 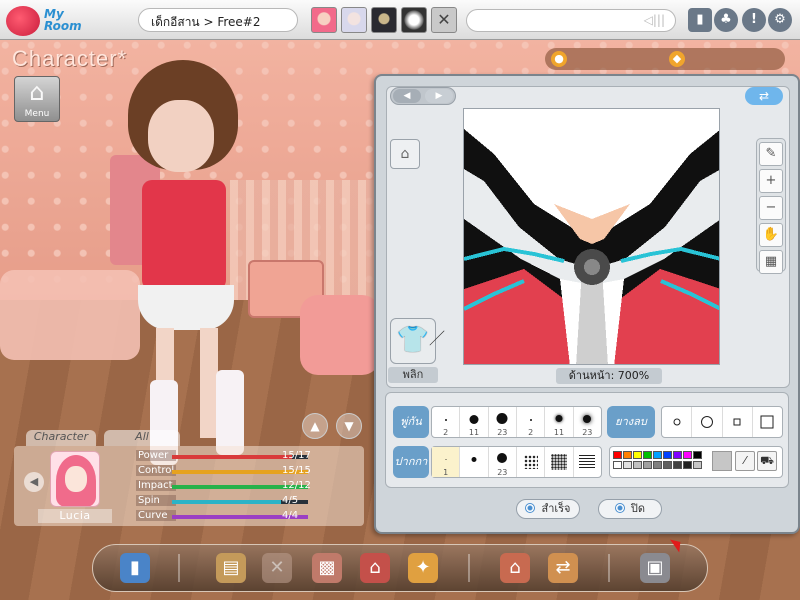 What do you see at coordinates (417, 341) in the screenshot?
I see `shirt-template-button: 👕 ／` at bounding box center [417, 341].